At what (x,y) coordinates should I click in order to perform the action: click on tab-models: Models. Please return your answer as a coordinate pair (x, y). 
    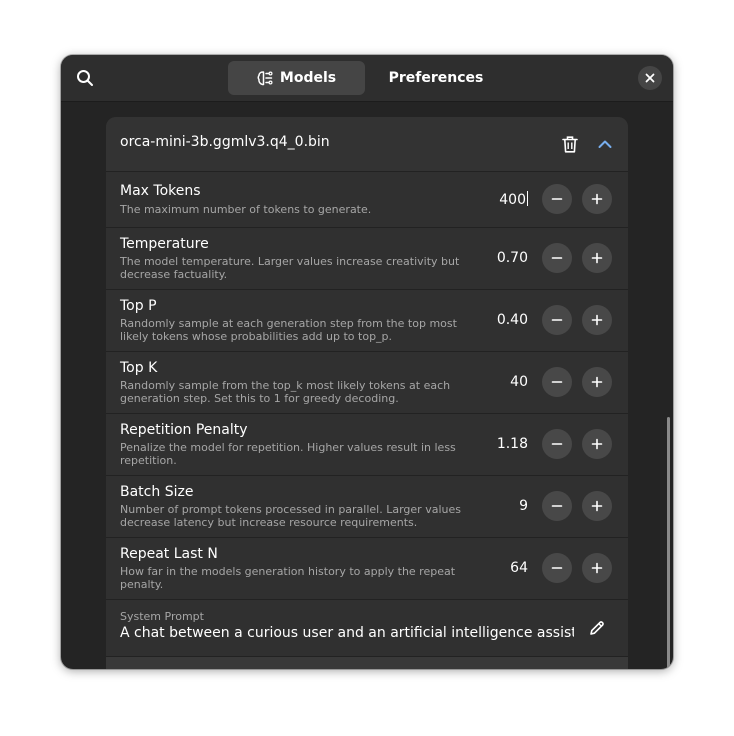
    Looking at the image, I should click on (296, 78).